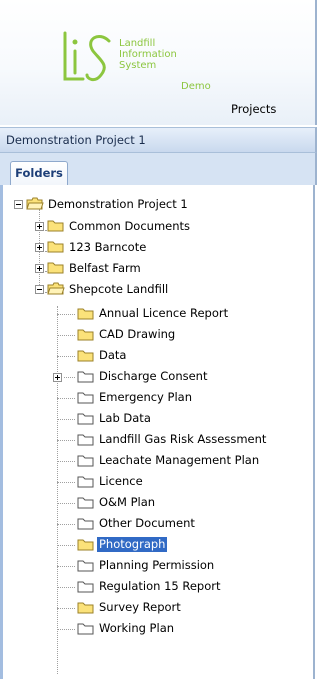 Image resolution: width=320 pixels, height=679 pixels. Describe the element at coordinates (163, 313) in the screenshot. I see `tree-item: Annual Licence Report` at that location.